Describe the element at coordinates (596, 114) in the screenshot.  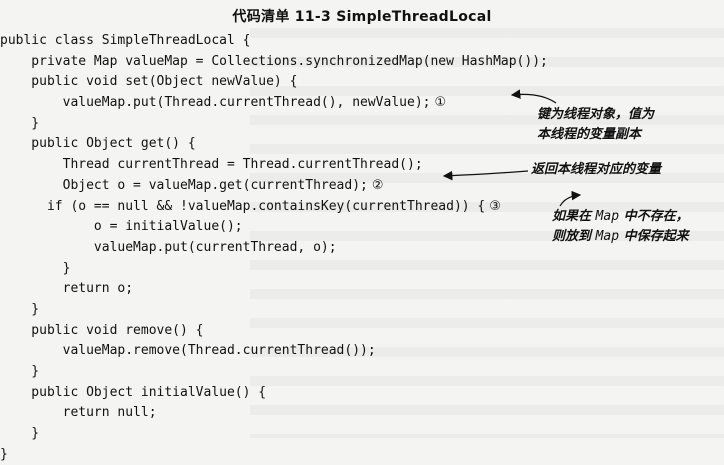
I see `annotation-1-line-1: 键为线程对象，值为` at that location.